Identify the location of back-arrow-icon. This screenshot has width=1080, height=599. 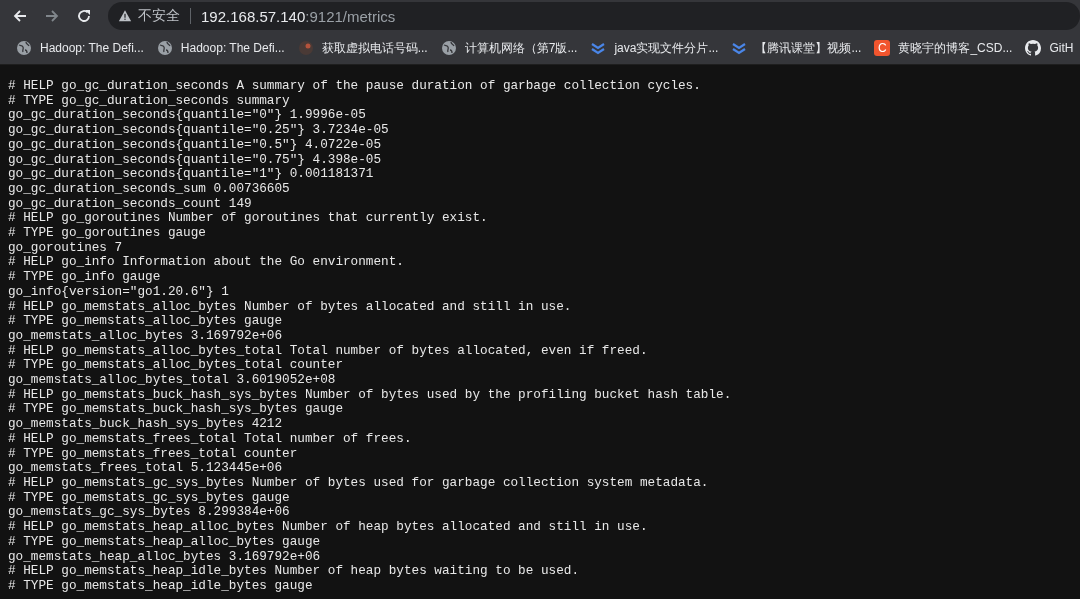
(20, 16).